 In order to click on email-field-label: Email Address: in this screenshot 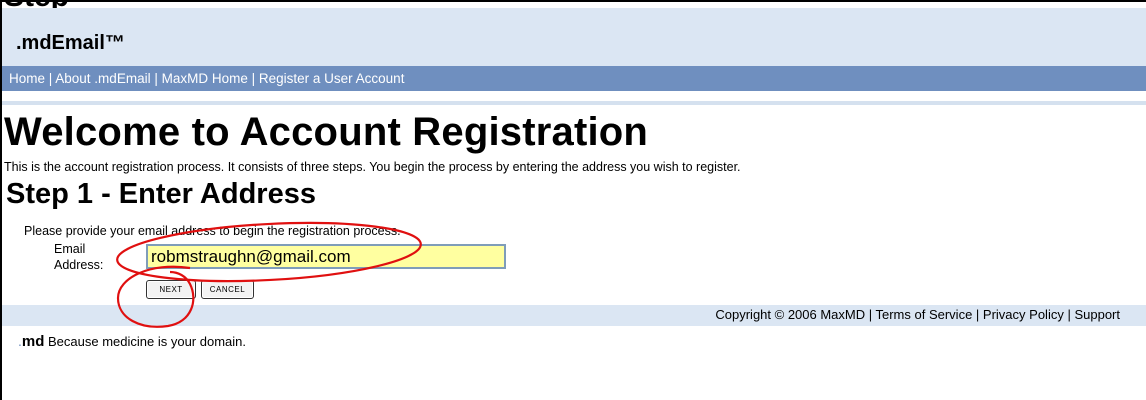, I will do `click(89, 257)`.